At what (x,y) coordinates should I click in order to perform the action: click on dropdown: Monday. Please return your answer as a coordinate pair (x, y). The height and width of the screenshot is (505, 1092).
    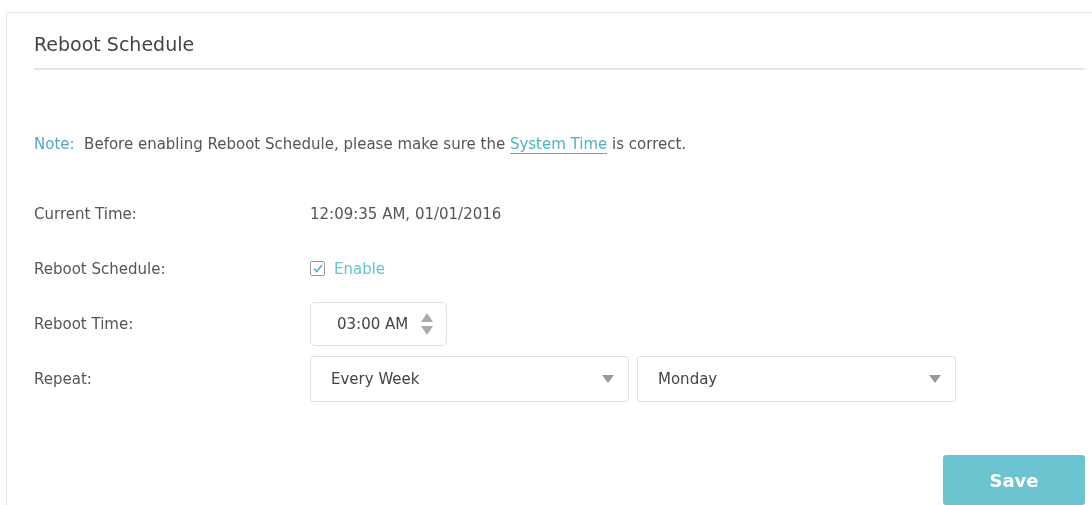
    Looking at the image, I should click on (796, 378).